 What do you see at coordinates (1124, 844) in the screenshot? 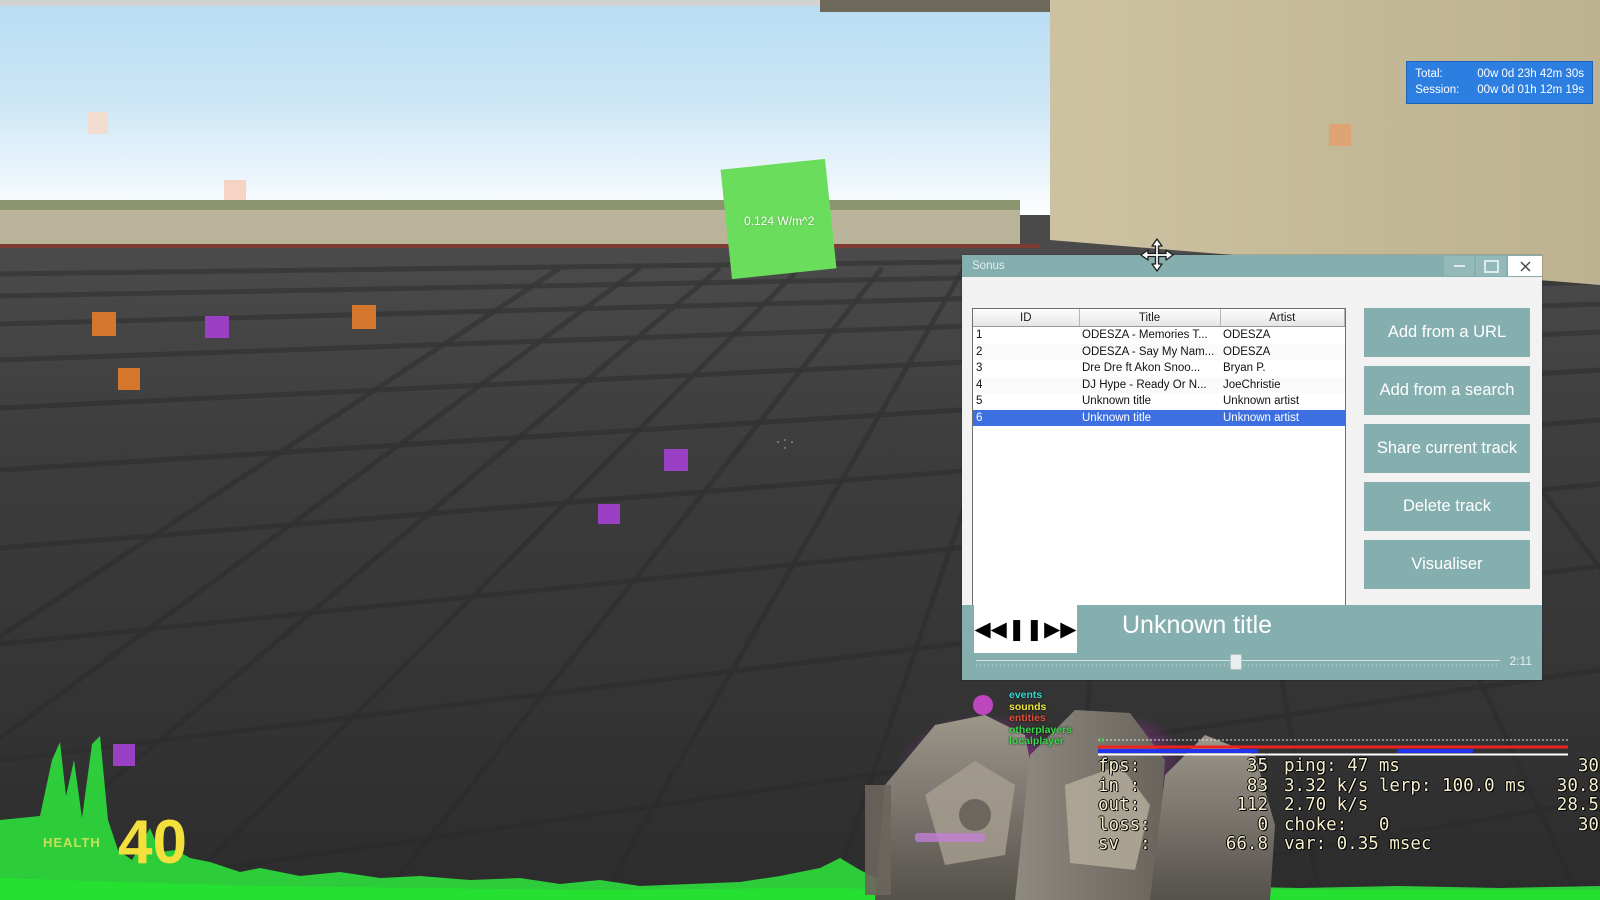
I see `netgraph-stat-label: sv :` at bounding box center [1124, 844].